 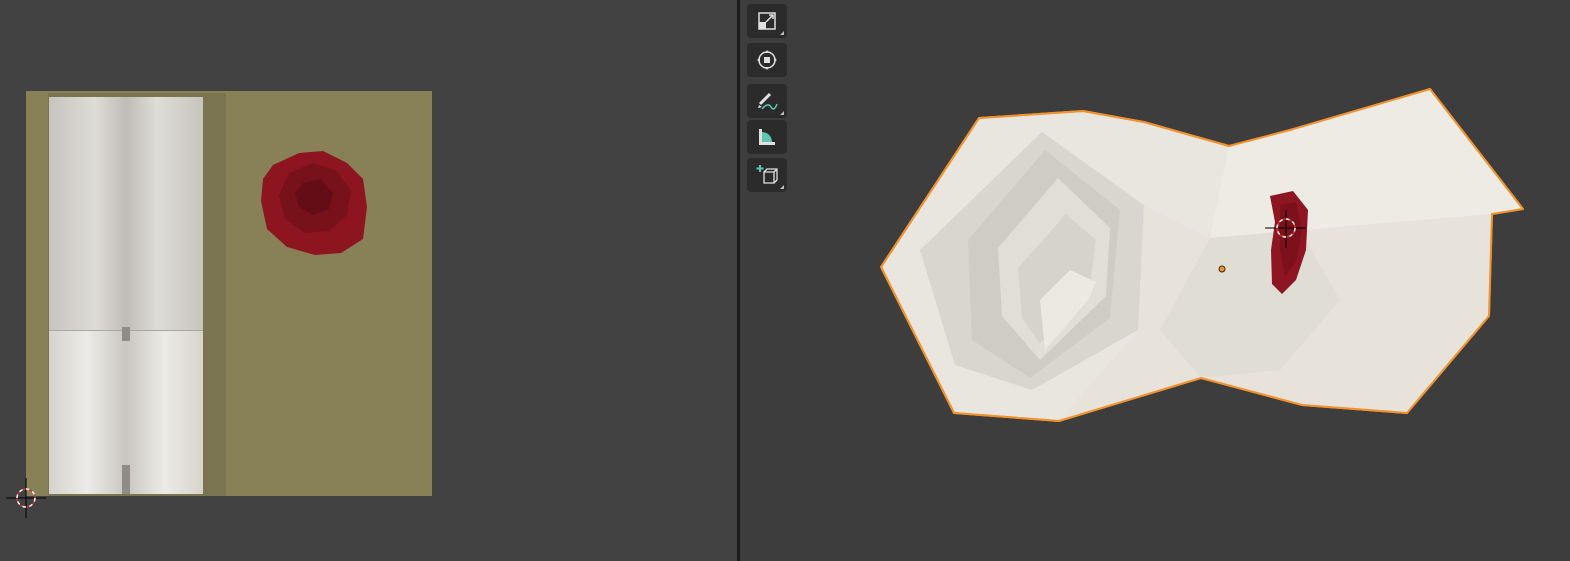 I want to click on add-cube-tool-button, so click(x=767, y=175).